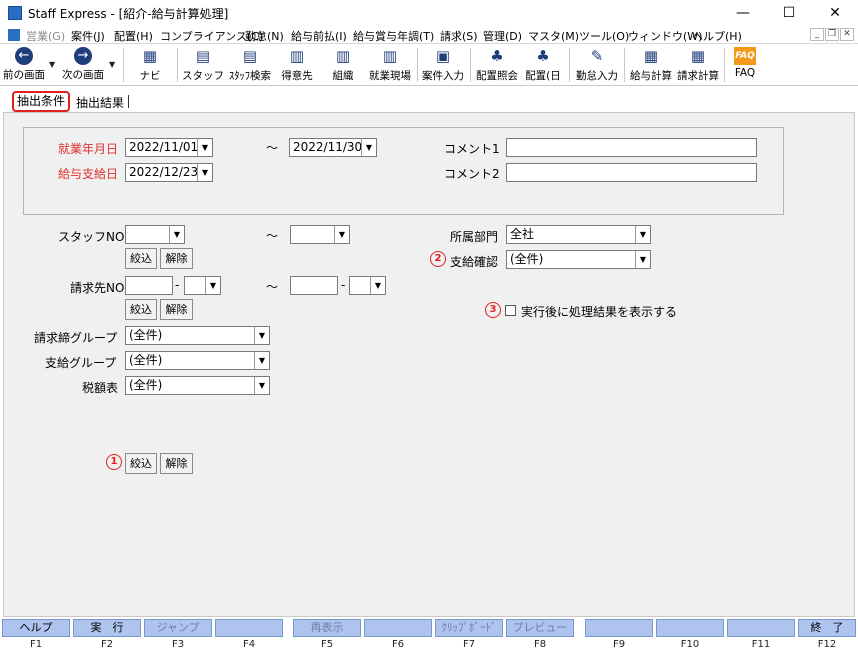 The width and height of the screenshot is (858, 654). Describe the element at coordinates (149, 285) in the screenshot. I see `customer-no-from-input` at that location.